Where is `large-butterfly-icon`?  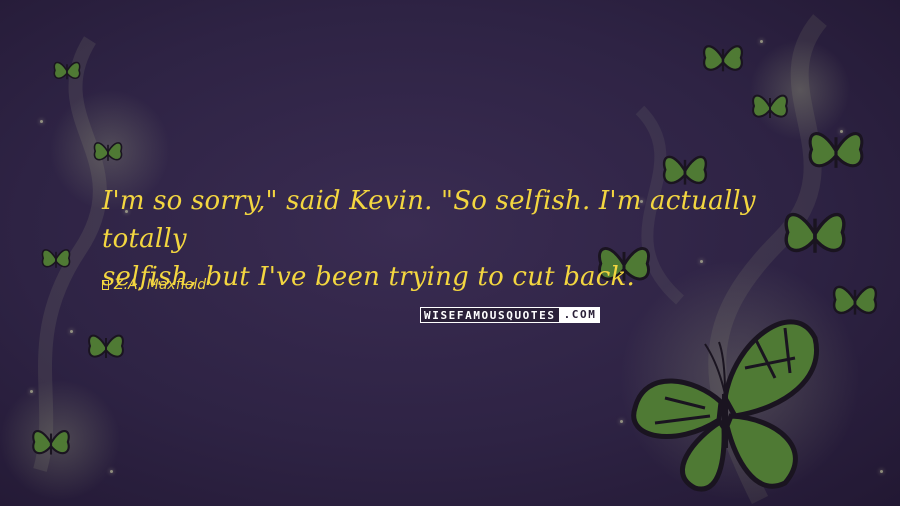 large-butterfly-icon is located at coordinates (725, 405).